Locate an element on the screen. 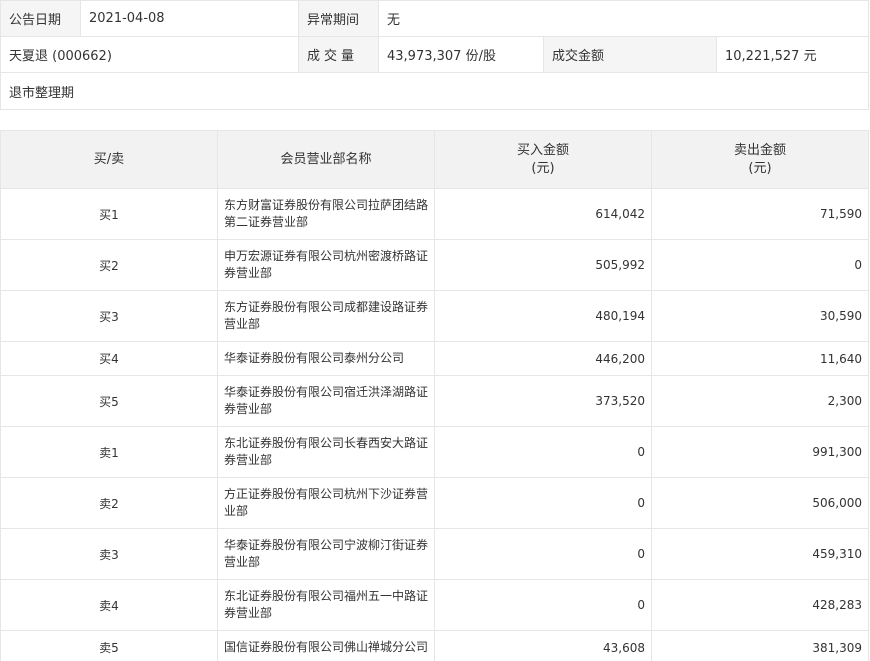 This screenshot has height=661, width=870. broker-name: 东方证券股份有限公司成都建设路证券营业部 is located at coordinates (326, 316).